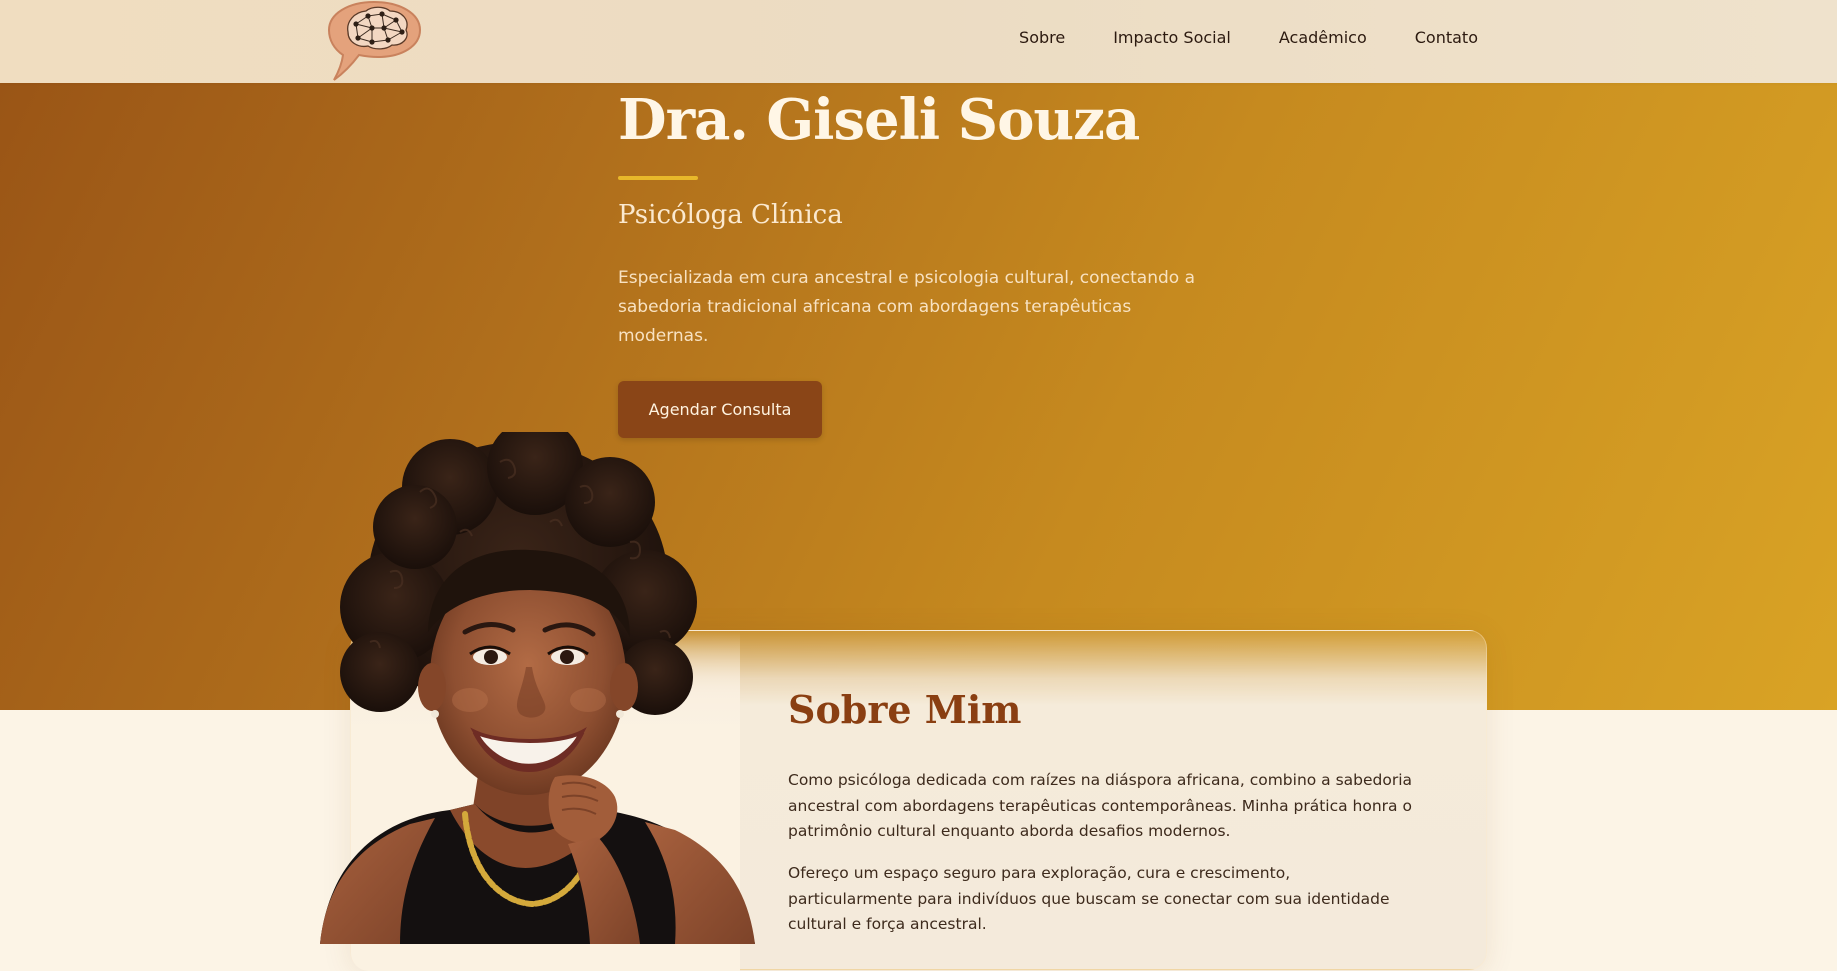 Image resolution: width=1837 pixels, height=971 pixels. What do you see at coordinates (658, 178) in the screenshot?
I see `hero-divider` at bounding box center [658, 178].